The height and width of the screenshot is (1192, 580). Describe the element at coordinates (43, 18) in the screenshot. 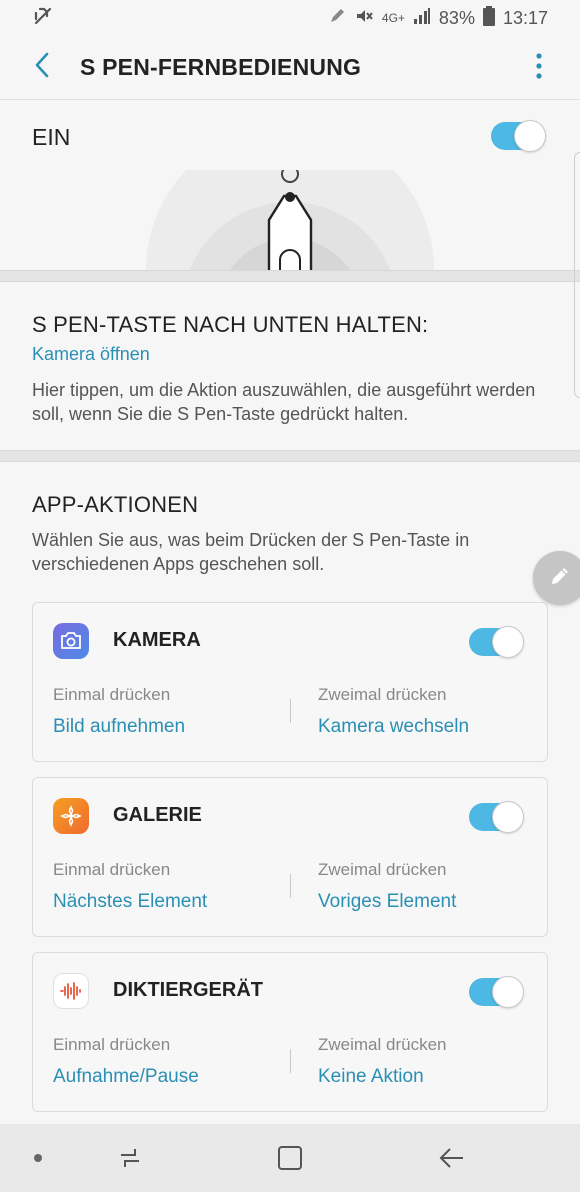

I see `no-sim-icon` at that location.